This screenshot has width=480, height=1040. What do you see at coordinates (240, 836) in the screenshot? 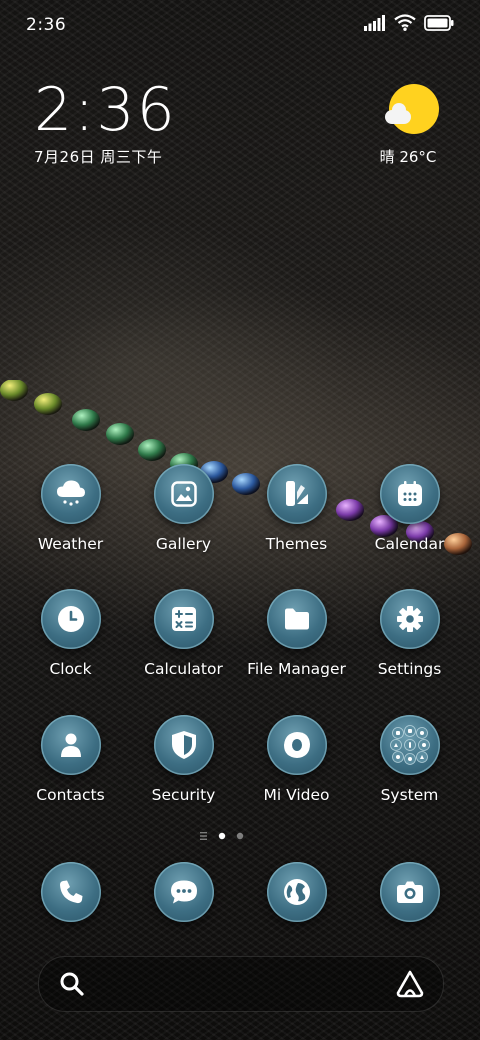
I see `page-dot` at bounding box center [240, 836].